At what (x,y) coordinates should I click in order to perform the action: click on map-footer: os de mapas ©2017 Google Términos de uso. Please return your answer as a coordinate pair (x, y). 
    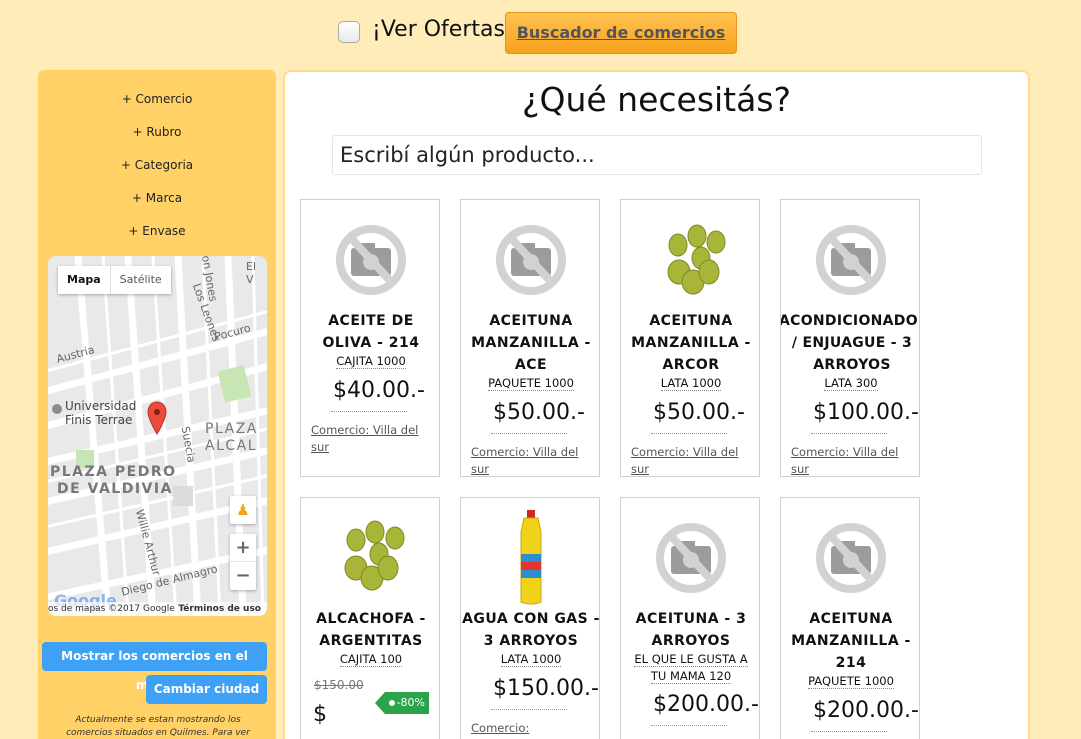
    Looking at the image, I should click on (157, 609).